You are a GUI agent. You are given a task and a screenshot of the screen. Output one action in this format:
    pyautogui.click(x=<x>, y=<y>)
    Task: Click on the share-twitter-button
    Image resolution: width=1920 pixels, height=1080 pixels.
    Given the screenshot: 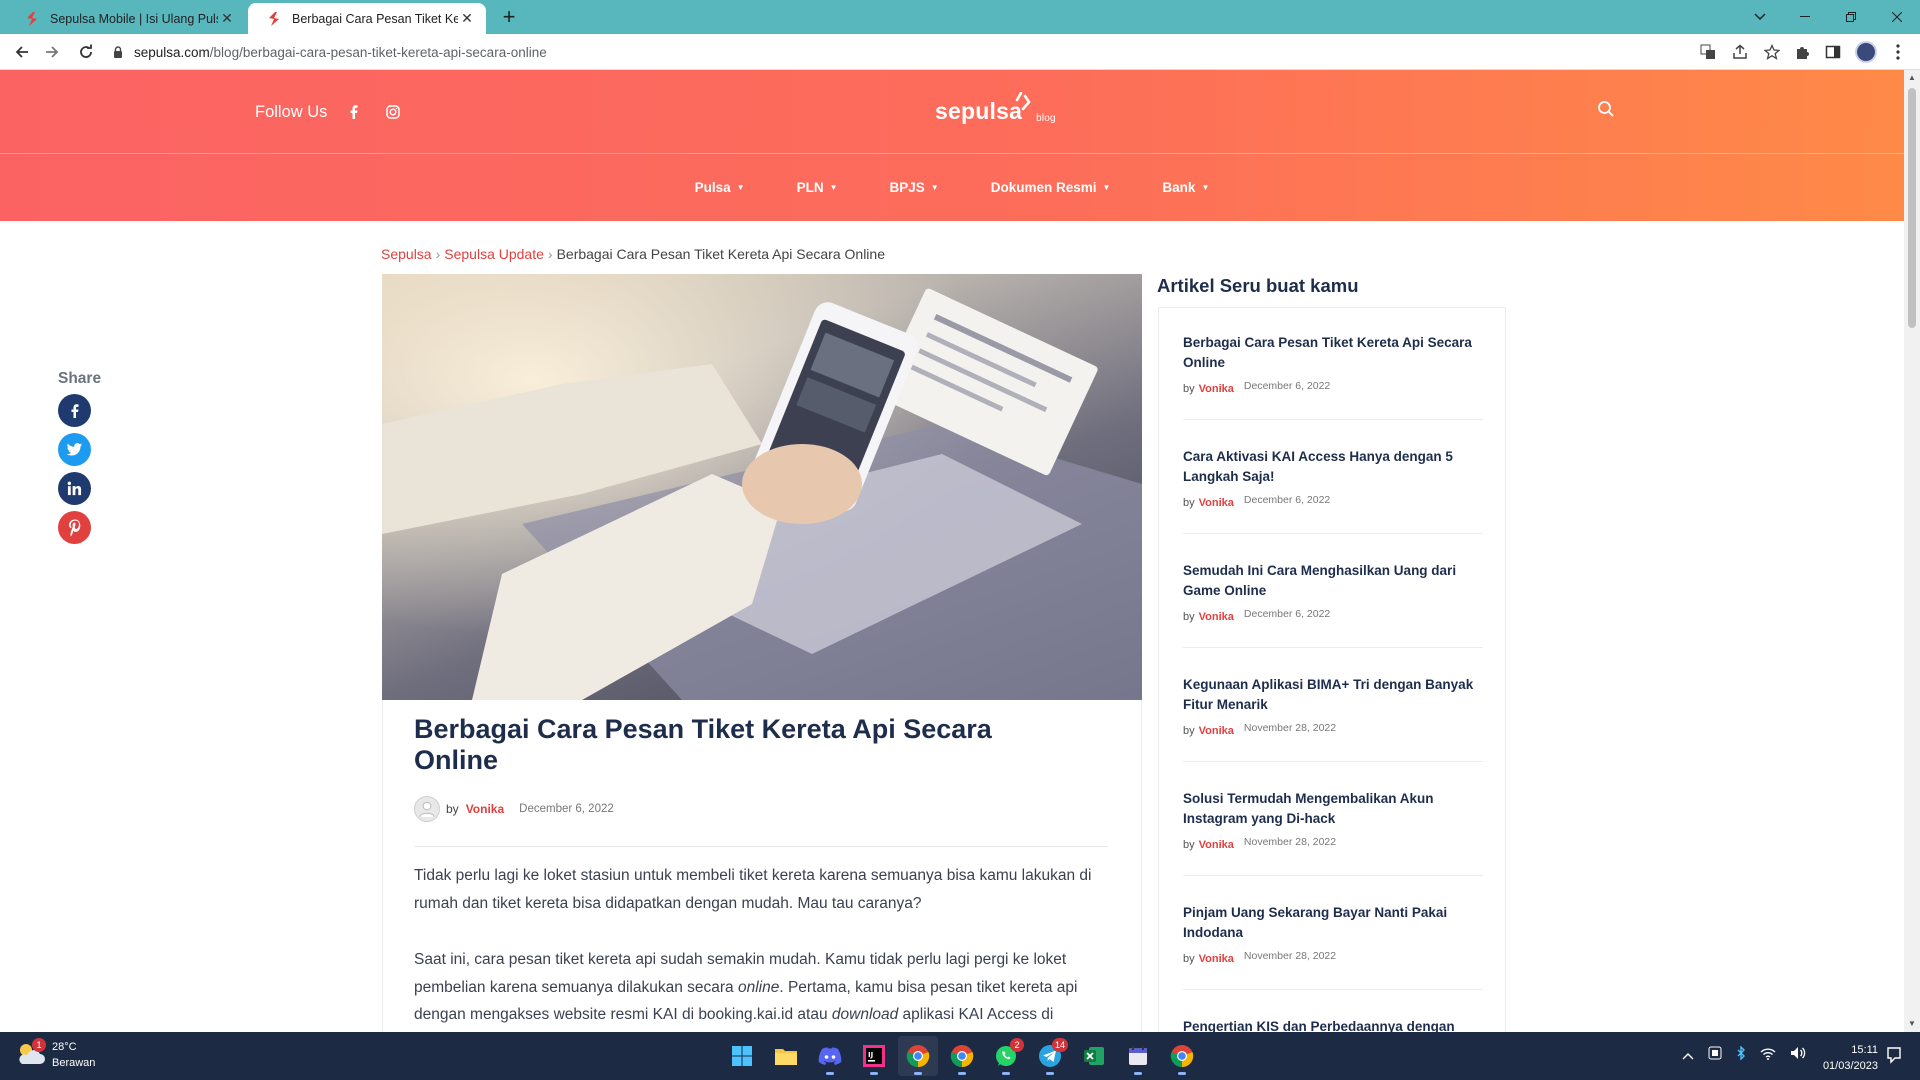 What is the action you would take?
    pyautogui.click(x=74, y=449)
    